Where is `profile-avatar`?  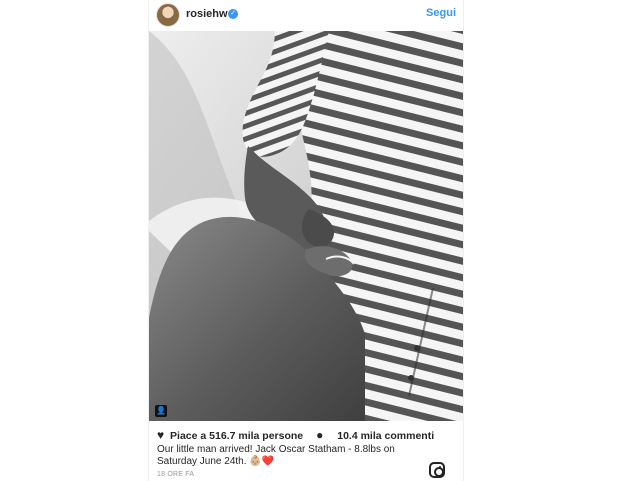 profile-avatar is located at coordinates (168, 15).